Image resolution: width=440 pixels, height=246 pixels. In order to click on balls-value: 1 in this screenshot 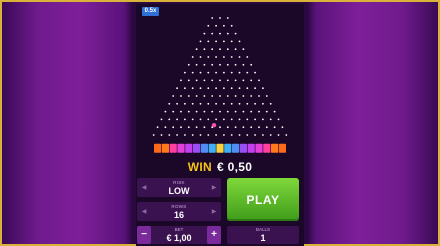, I will do `click(263, 238)`.